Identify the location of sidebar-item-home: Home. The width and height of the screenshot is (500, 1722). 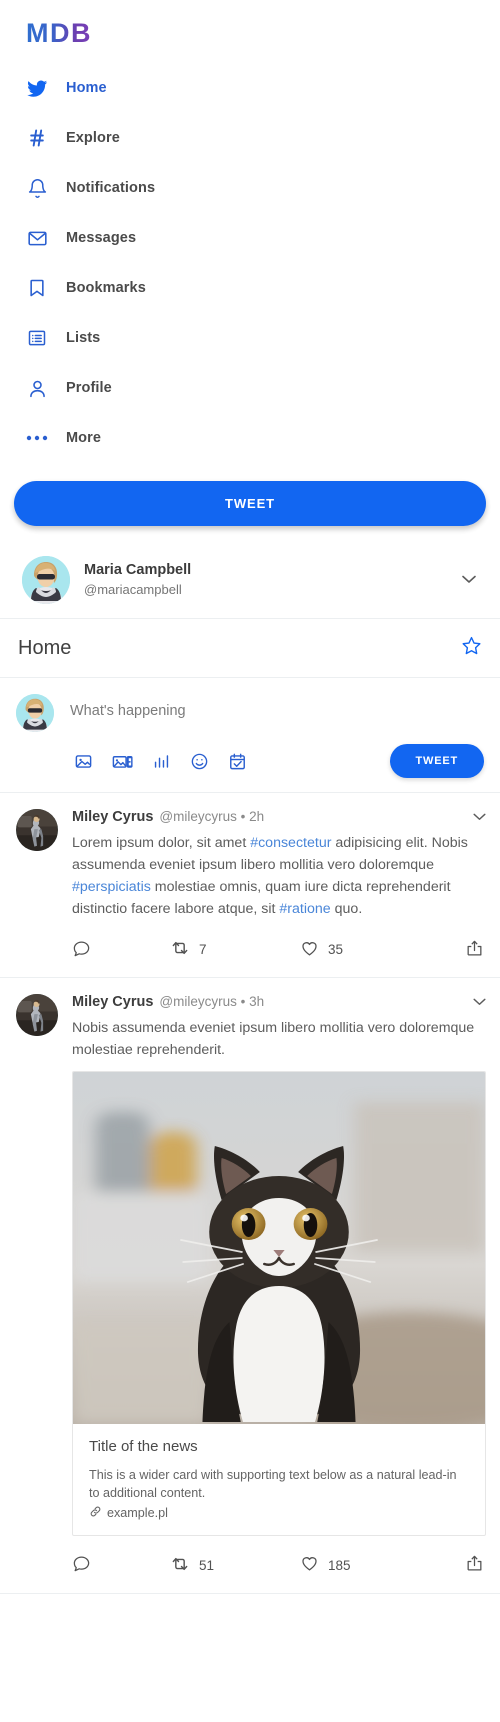
(250, 88).